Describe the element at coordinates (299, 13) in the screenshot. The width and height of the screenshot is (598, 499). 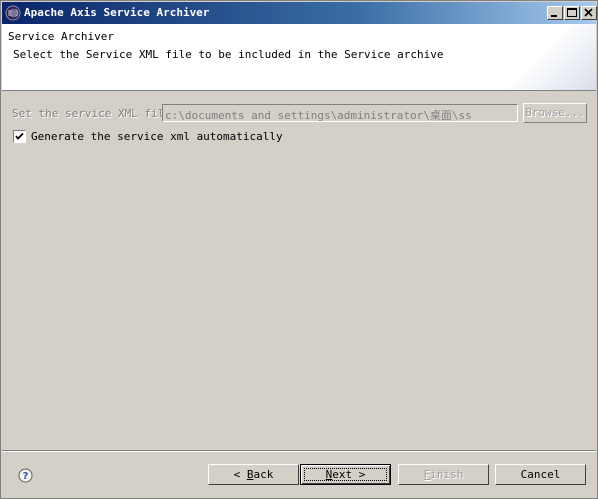
I see `title-bar: Apache Axis Service Archiver` at that location.